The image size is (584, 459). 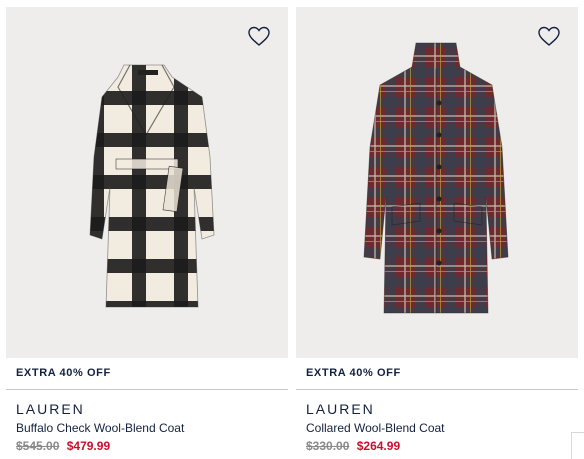 What do you see at coordinates (38, 446) in the screenshot?
I see `original-price: $545.00` at bounding box center [38, 446].